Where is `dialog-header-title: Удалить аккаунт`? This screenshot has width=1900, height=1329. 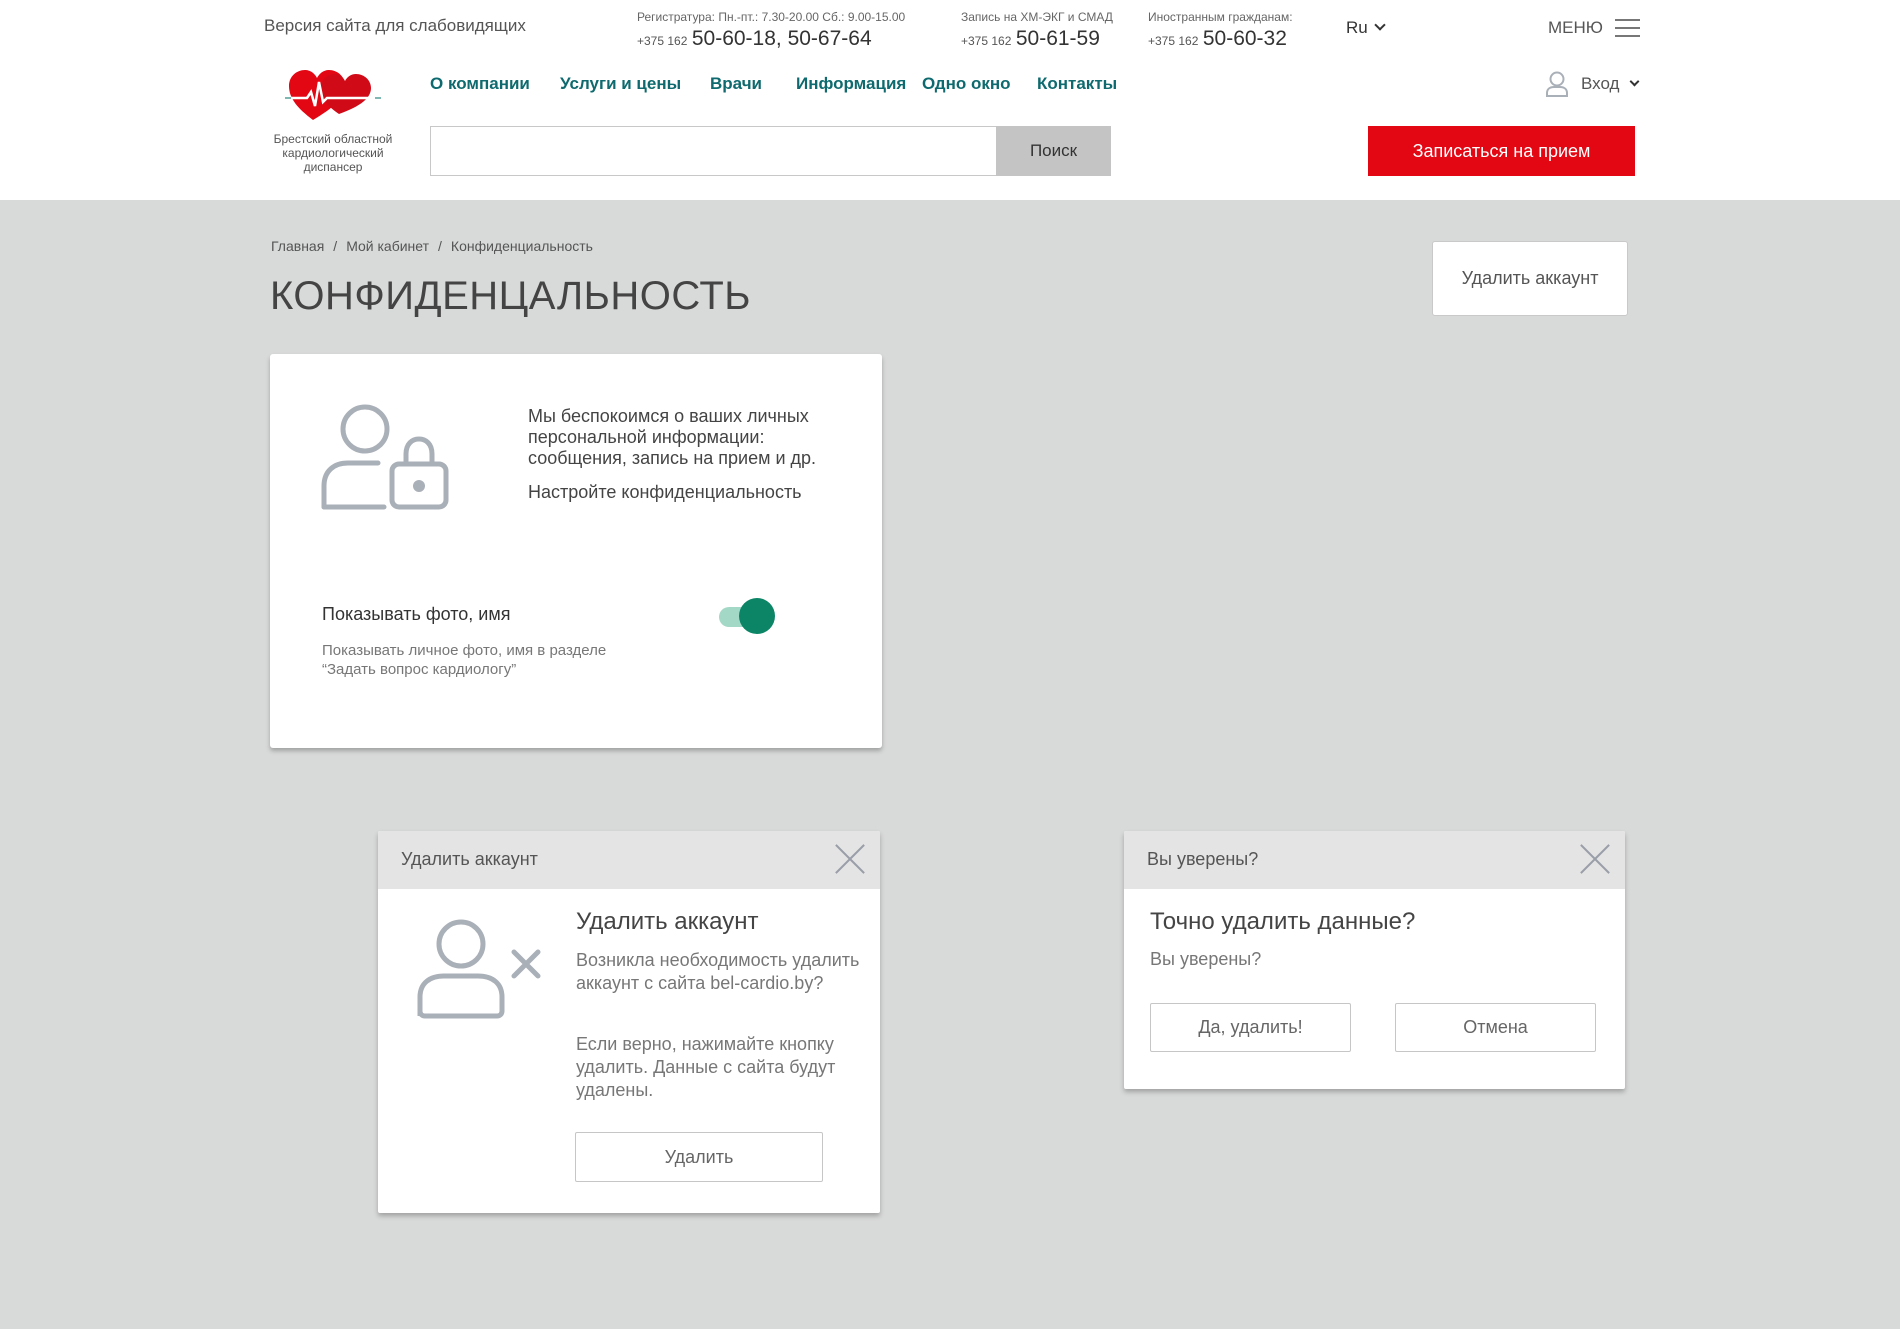 dialog-header-title: Удалить аккаунт is located at coordinates (469, 859).